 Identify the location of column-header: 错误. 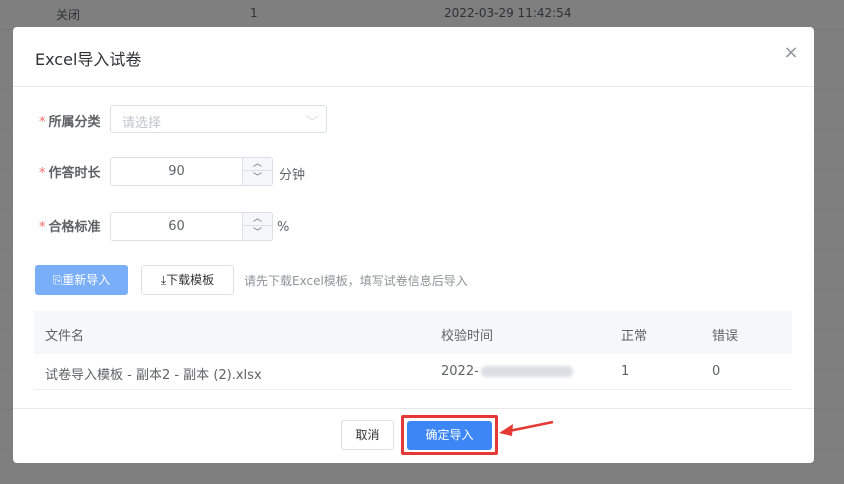
(725, 336).